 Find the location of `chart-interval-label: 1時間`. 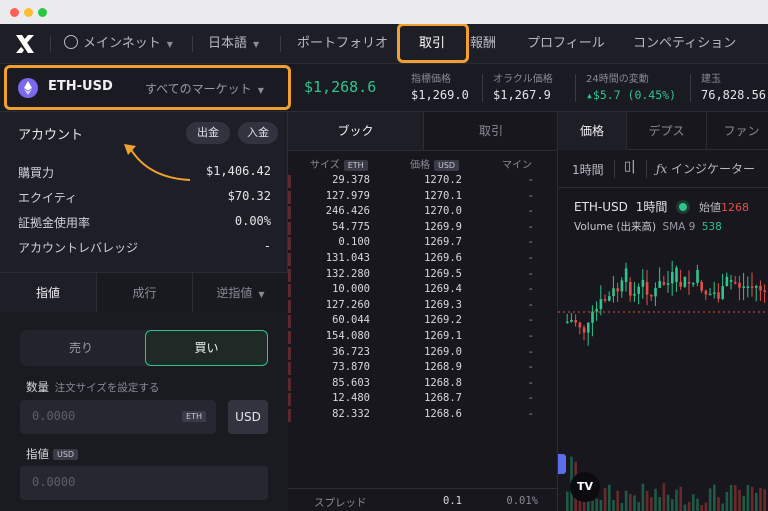

chart-interval-label: 1時間 is located at coordinates (651, 207).